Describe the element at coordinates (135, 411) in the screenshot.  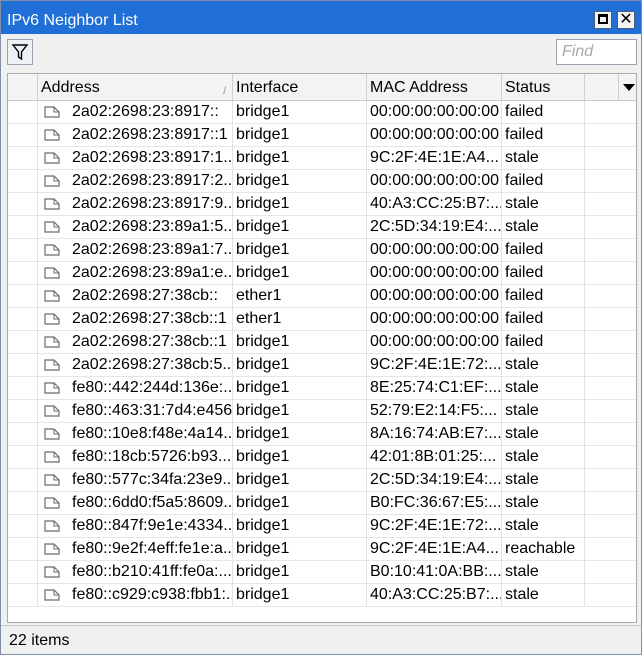
I see `address-cell: fe80::463:31:7d4:e456` at that location.